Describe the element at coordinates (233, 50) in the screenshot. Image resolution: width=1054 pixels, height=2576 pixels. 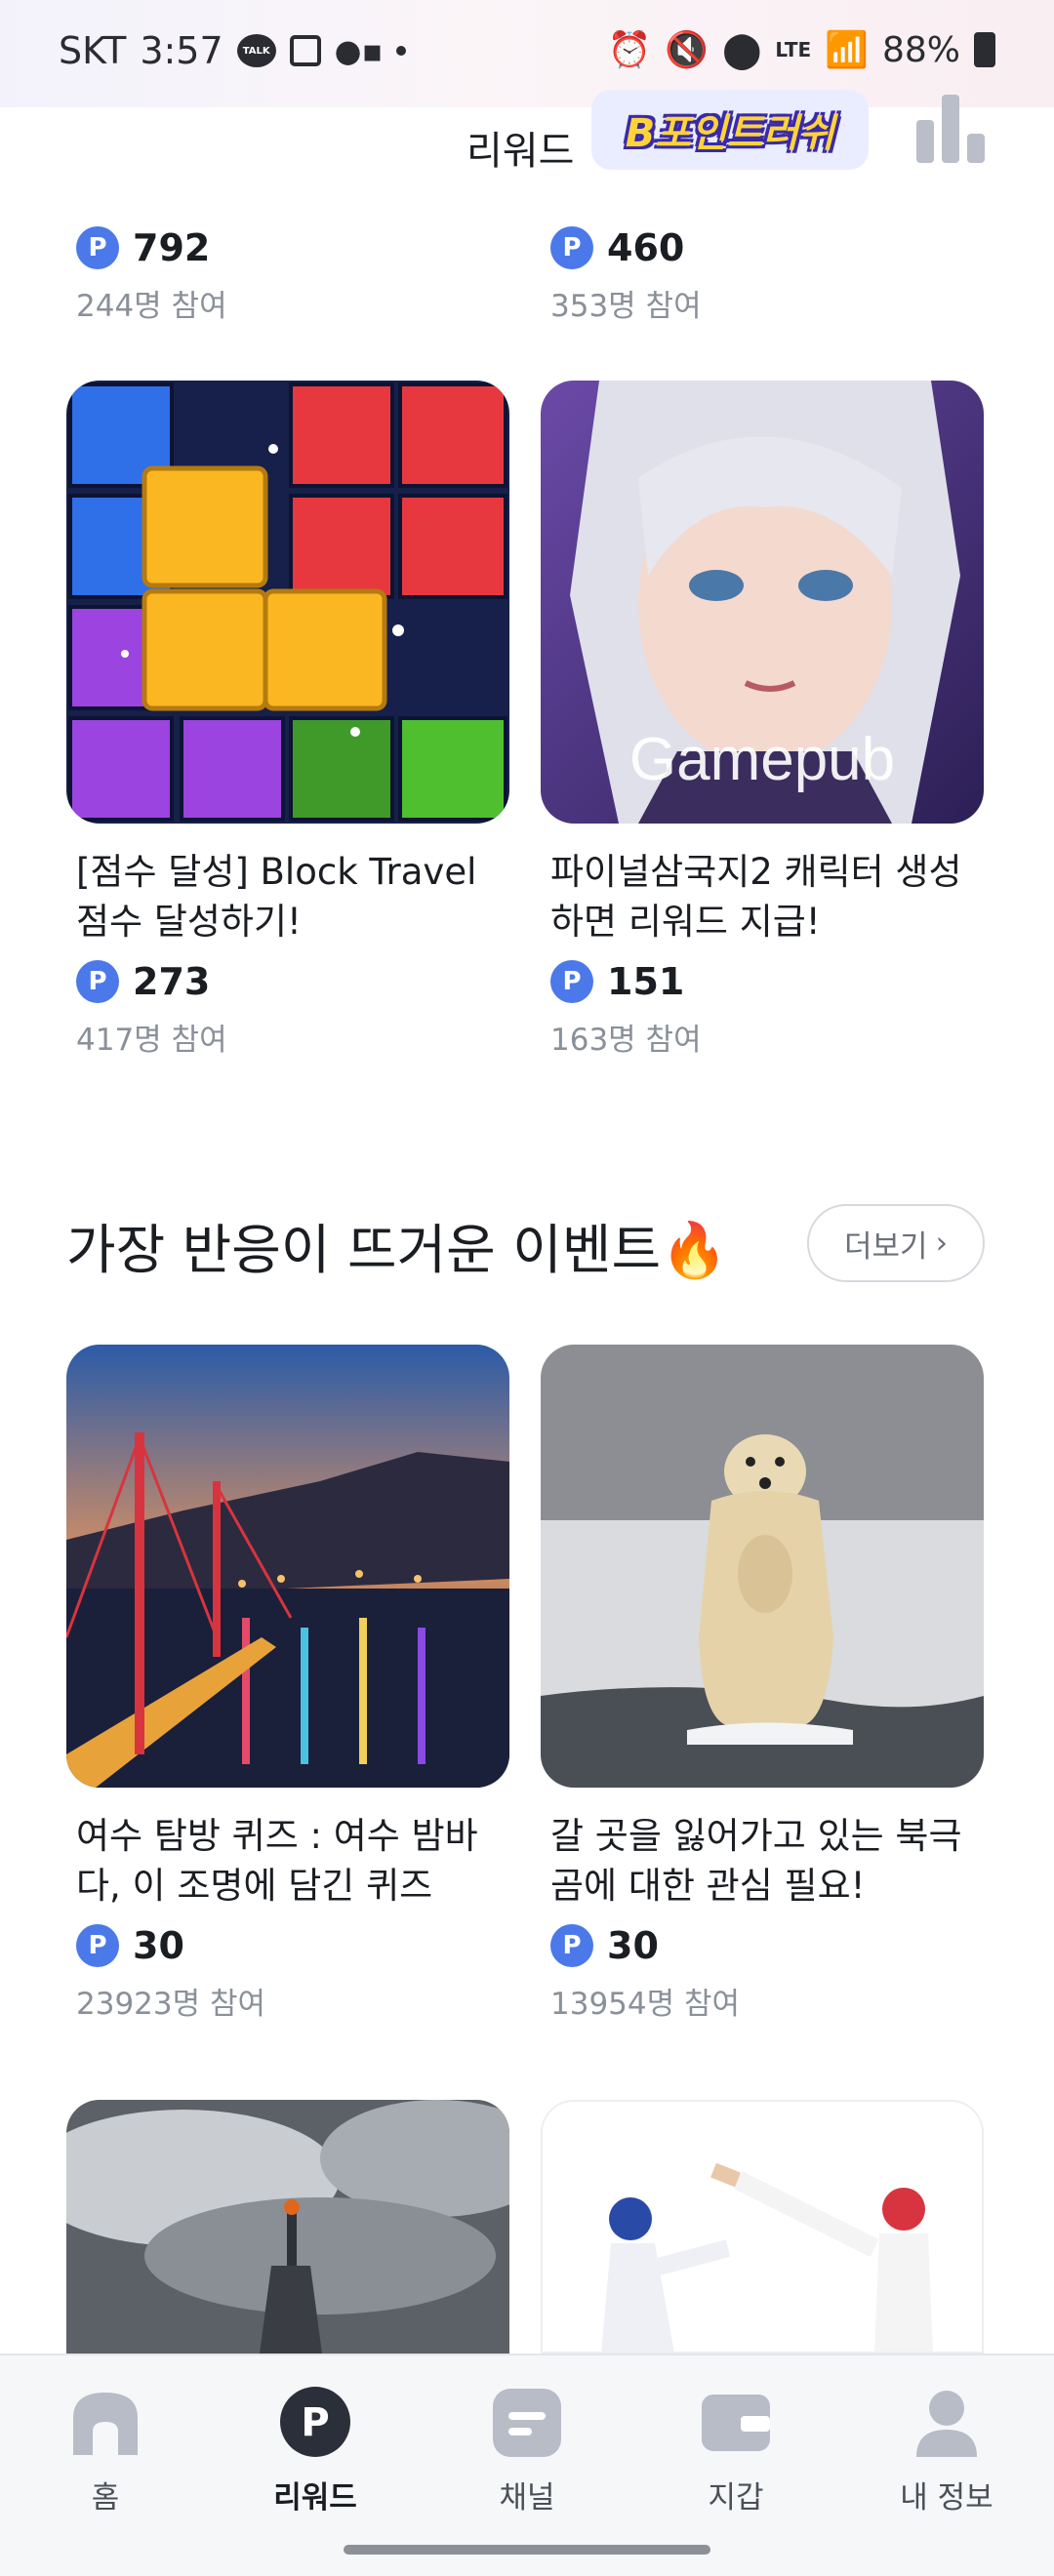
I see `status-left: SKT 3:57 TALK ●▪` at that location.